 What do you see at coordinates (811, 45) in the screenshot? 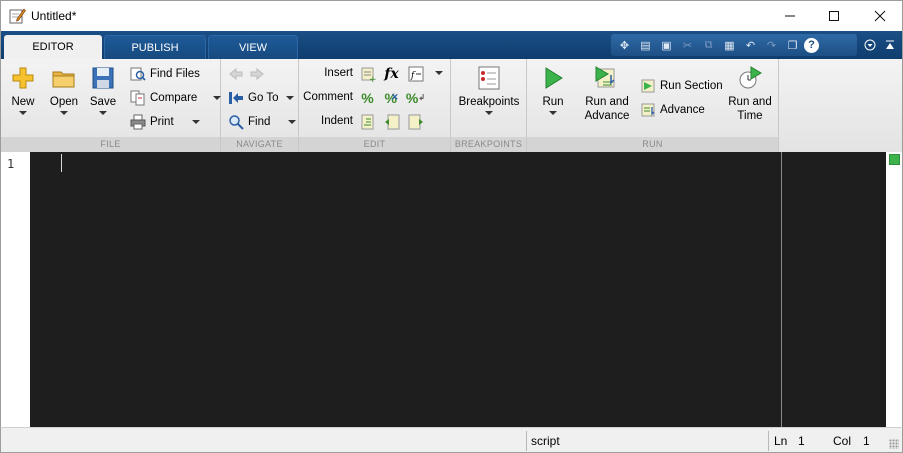
I see `help-icon: ?` at bounding box center [811, 45].